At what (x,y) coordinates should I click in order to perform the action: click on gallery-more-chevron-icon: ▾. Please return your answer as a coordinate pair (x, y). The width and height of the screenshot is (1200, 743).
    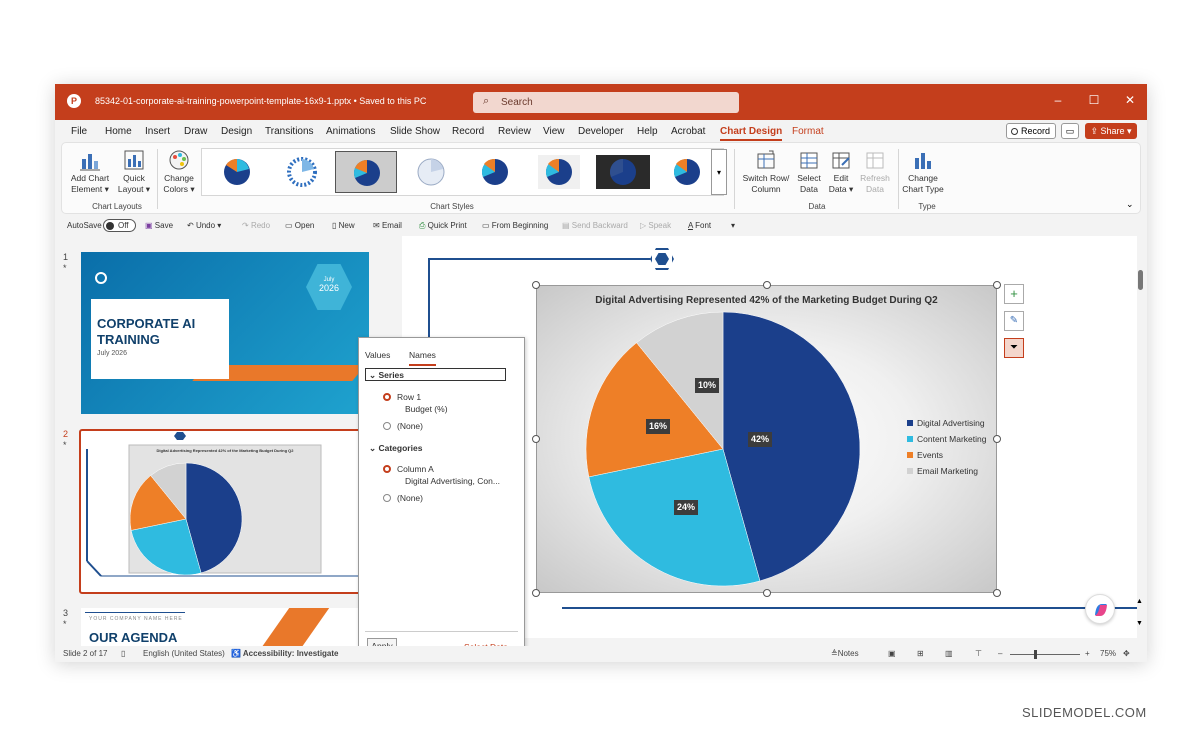
    Looking at the image, I should click on (719, 172).